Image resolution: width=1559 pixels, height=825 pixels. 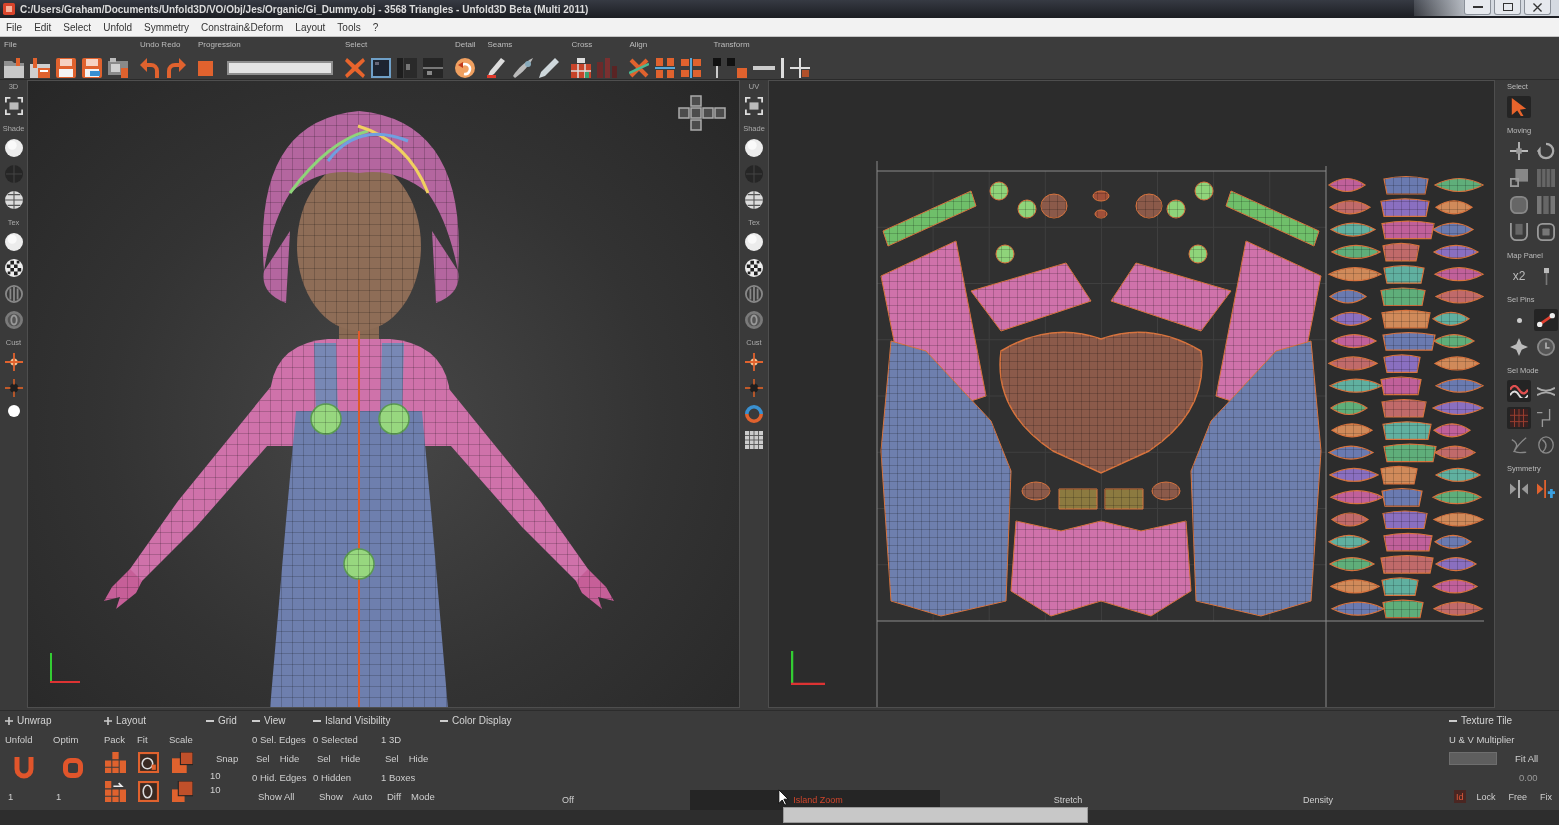 I want to click on menu-item: ?, so click(x=375, y=27).